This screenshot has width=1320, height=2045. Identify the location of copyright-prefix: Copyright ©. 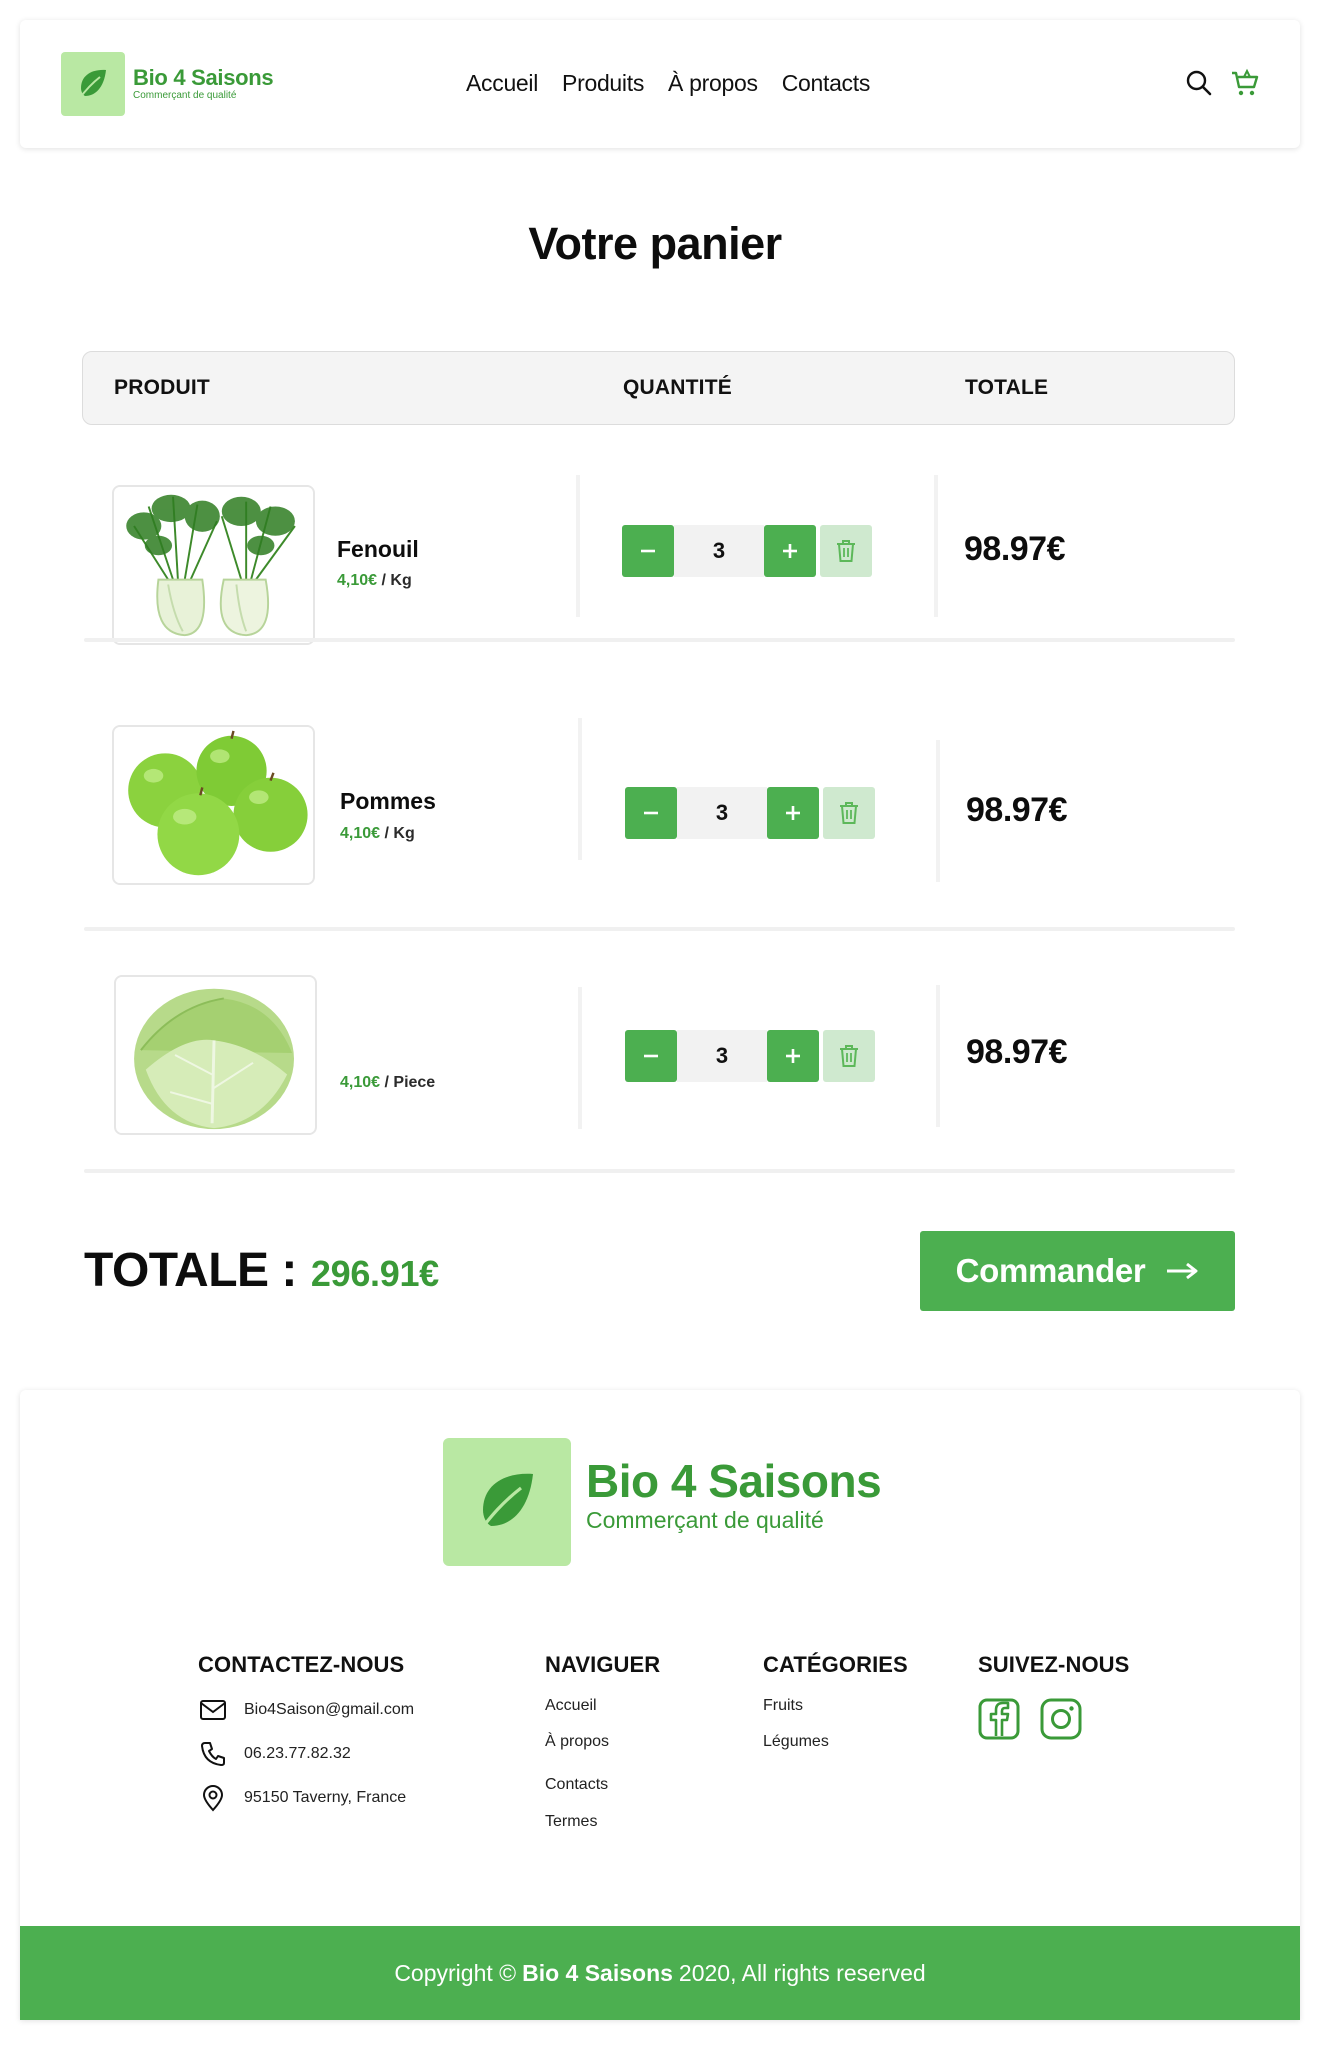
(455, 1972).